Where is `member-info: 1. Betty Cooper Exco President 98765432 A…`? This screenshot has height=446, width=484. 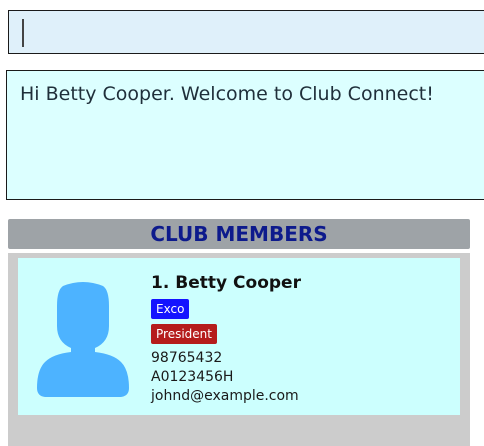
member-info: 1. Betty Cooper Exco President 98765432 A… is located at coordinates (226, 339).